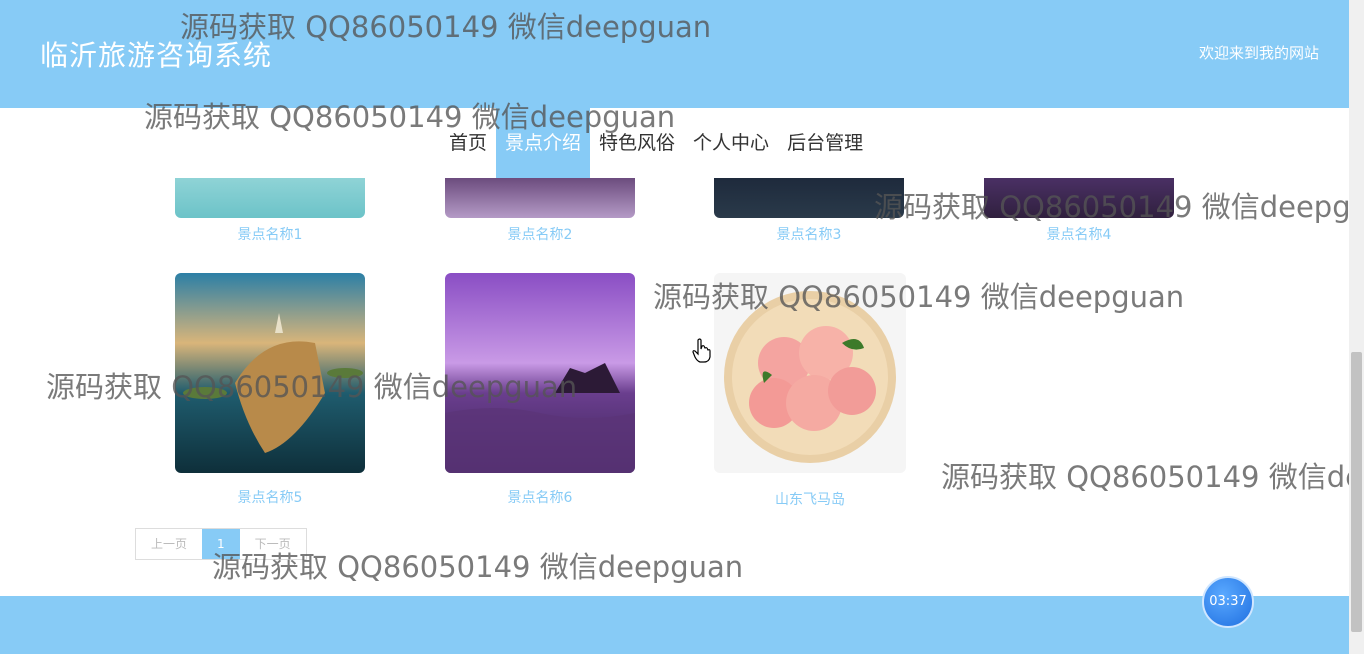  I want to click on watermark-3: 源码获取 QQ86050149 微信deepguan, so click(1111, 207).